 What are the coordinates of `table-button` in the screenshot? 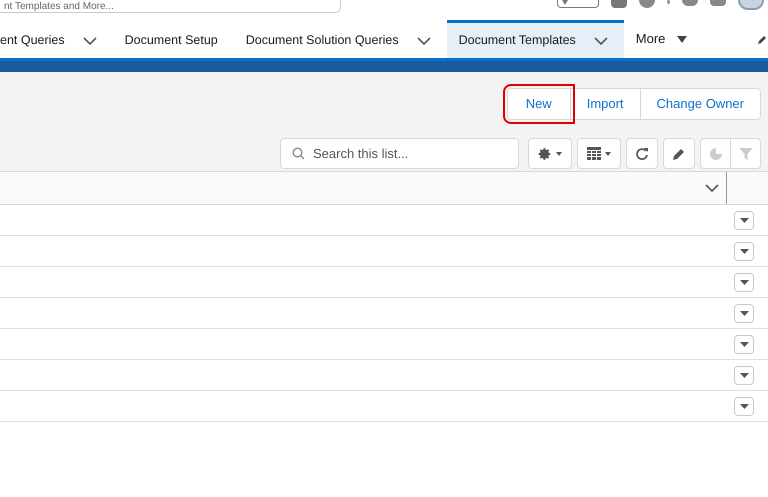 It's located at (599, 153).